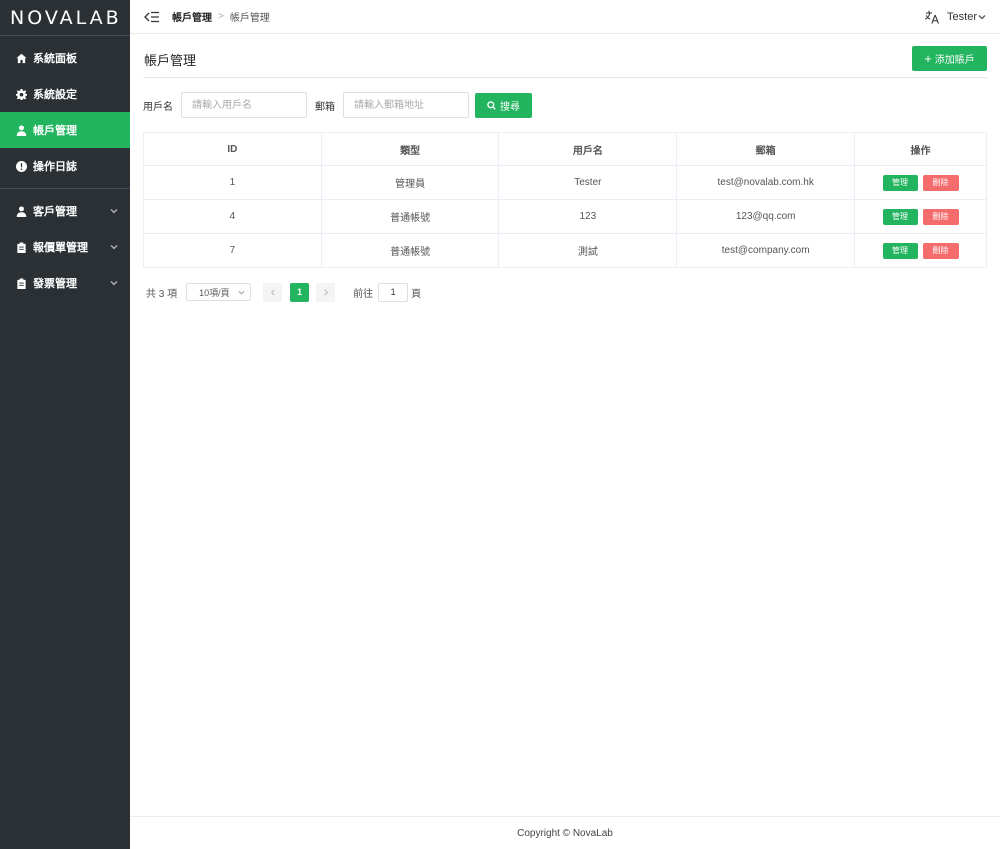 The width and height of the screenshot is (1000, 849). What do you see at coordinates (920, 149) in the screenshot?
I see `column-header-actions: 操作` at bounding box center [920, 149].